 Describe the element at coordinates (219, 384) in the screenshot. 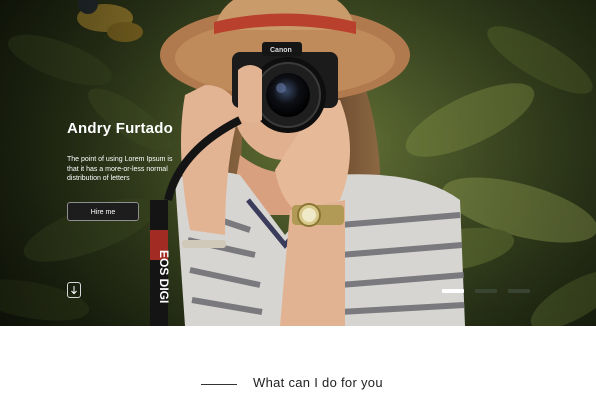

I see `heading-divider` at that location.